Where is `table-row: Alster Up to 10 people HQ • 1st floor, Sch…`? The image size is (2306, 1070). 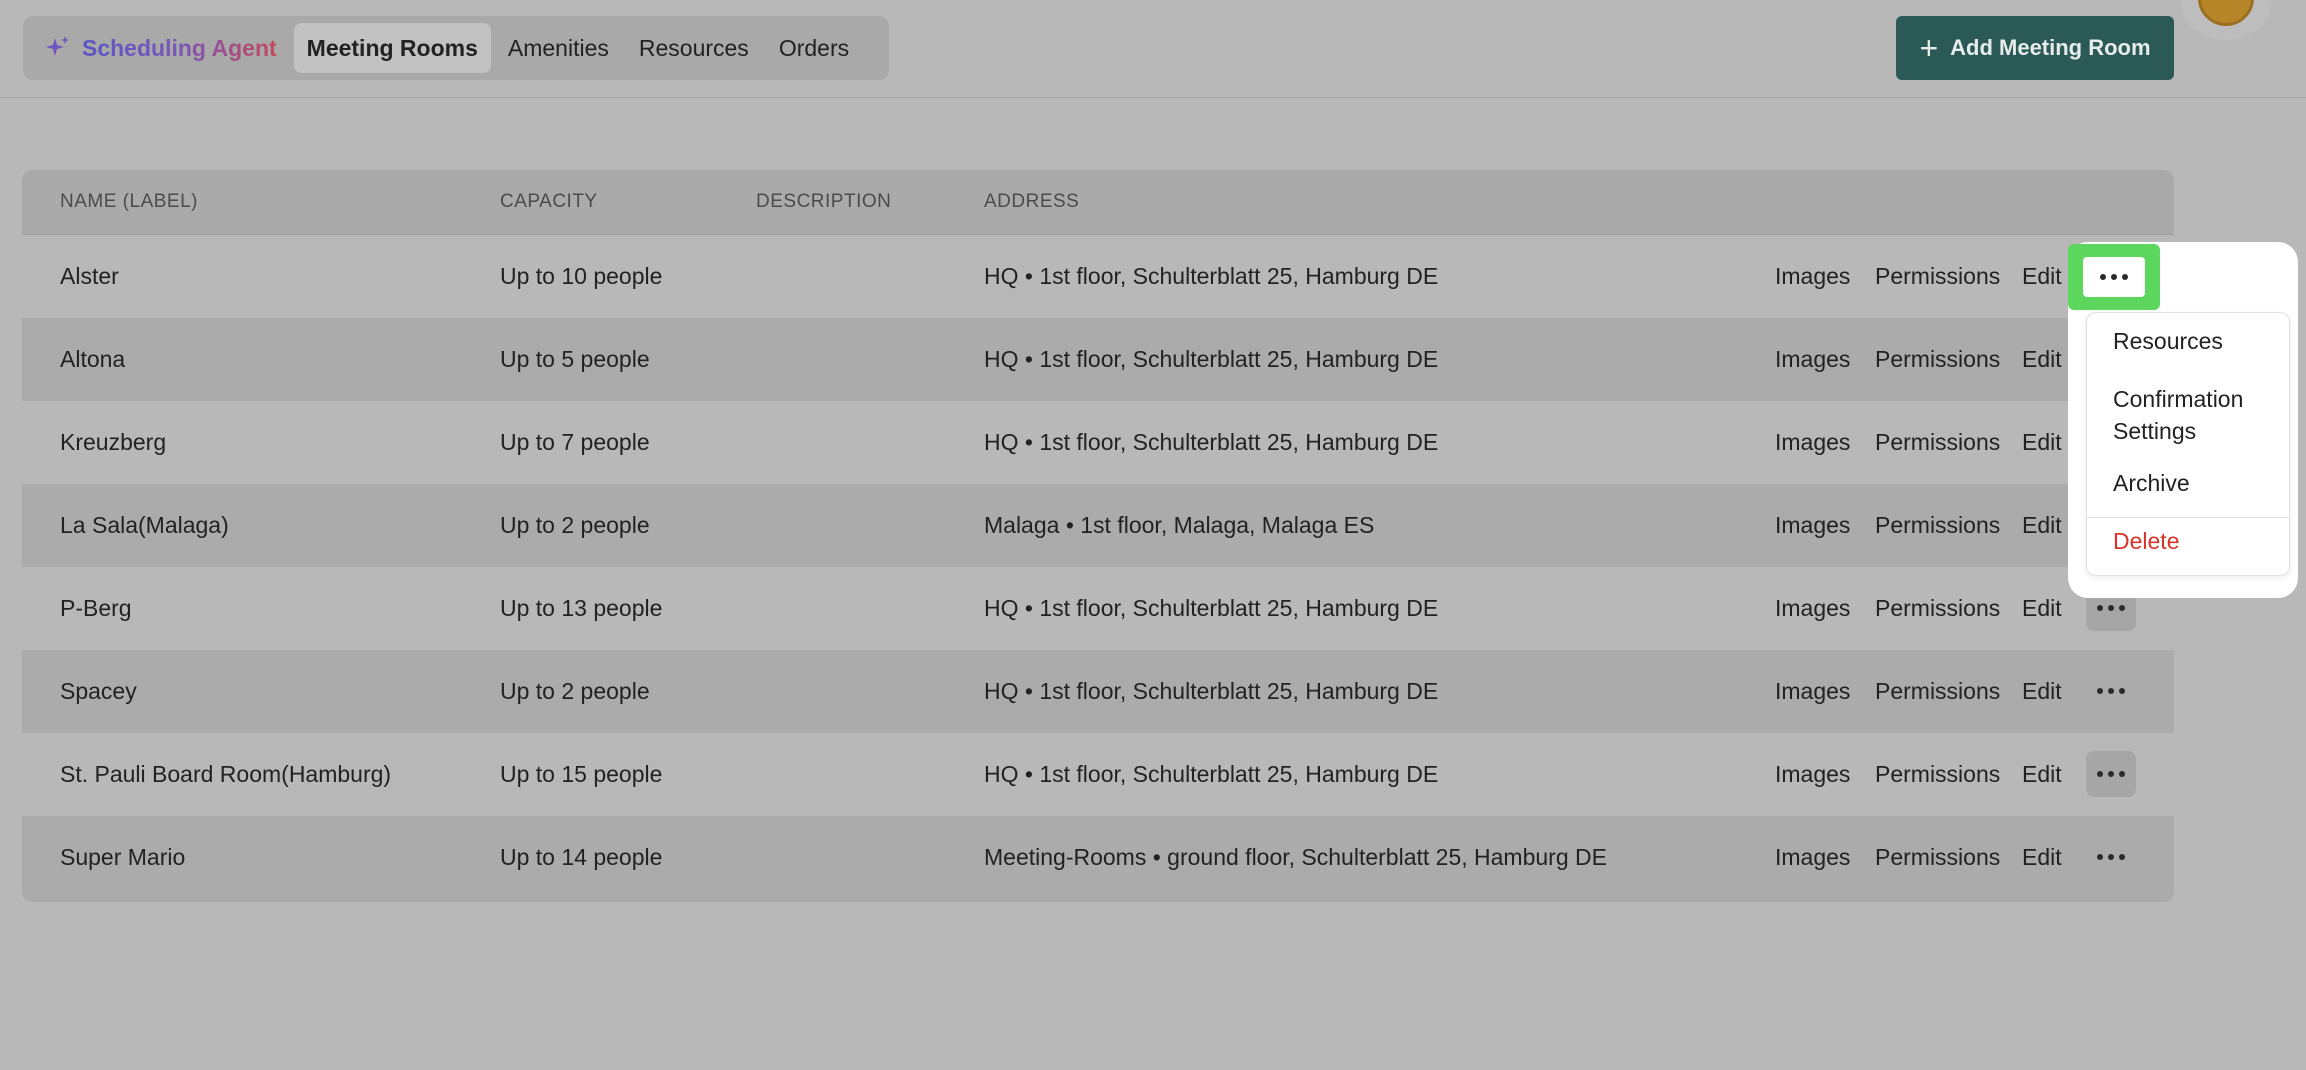
table-row: Alster Up to 10 people HQ • 1st floor, Sch… is located at coordinates (1098, 276).